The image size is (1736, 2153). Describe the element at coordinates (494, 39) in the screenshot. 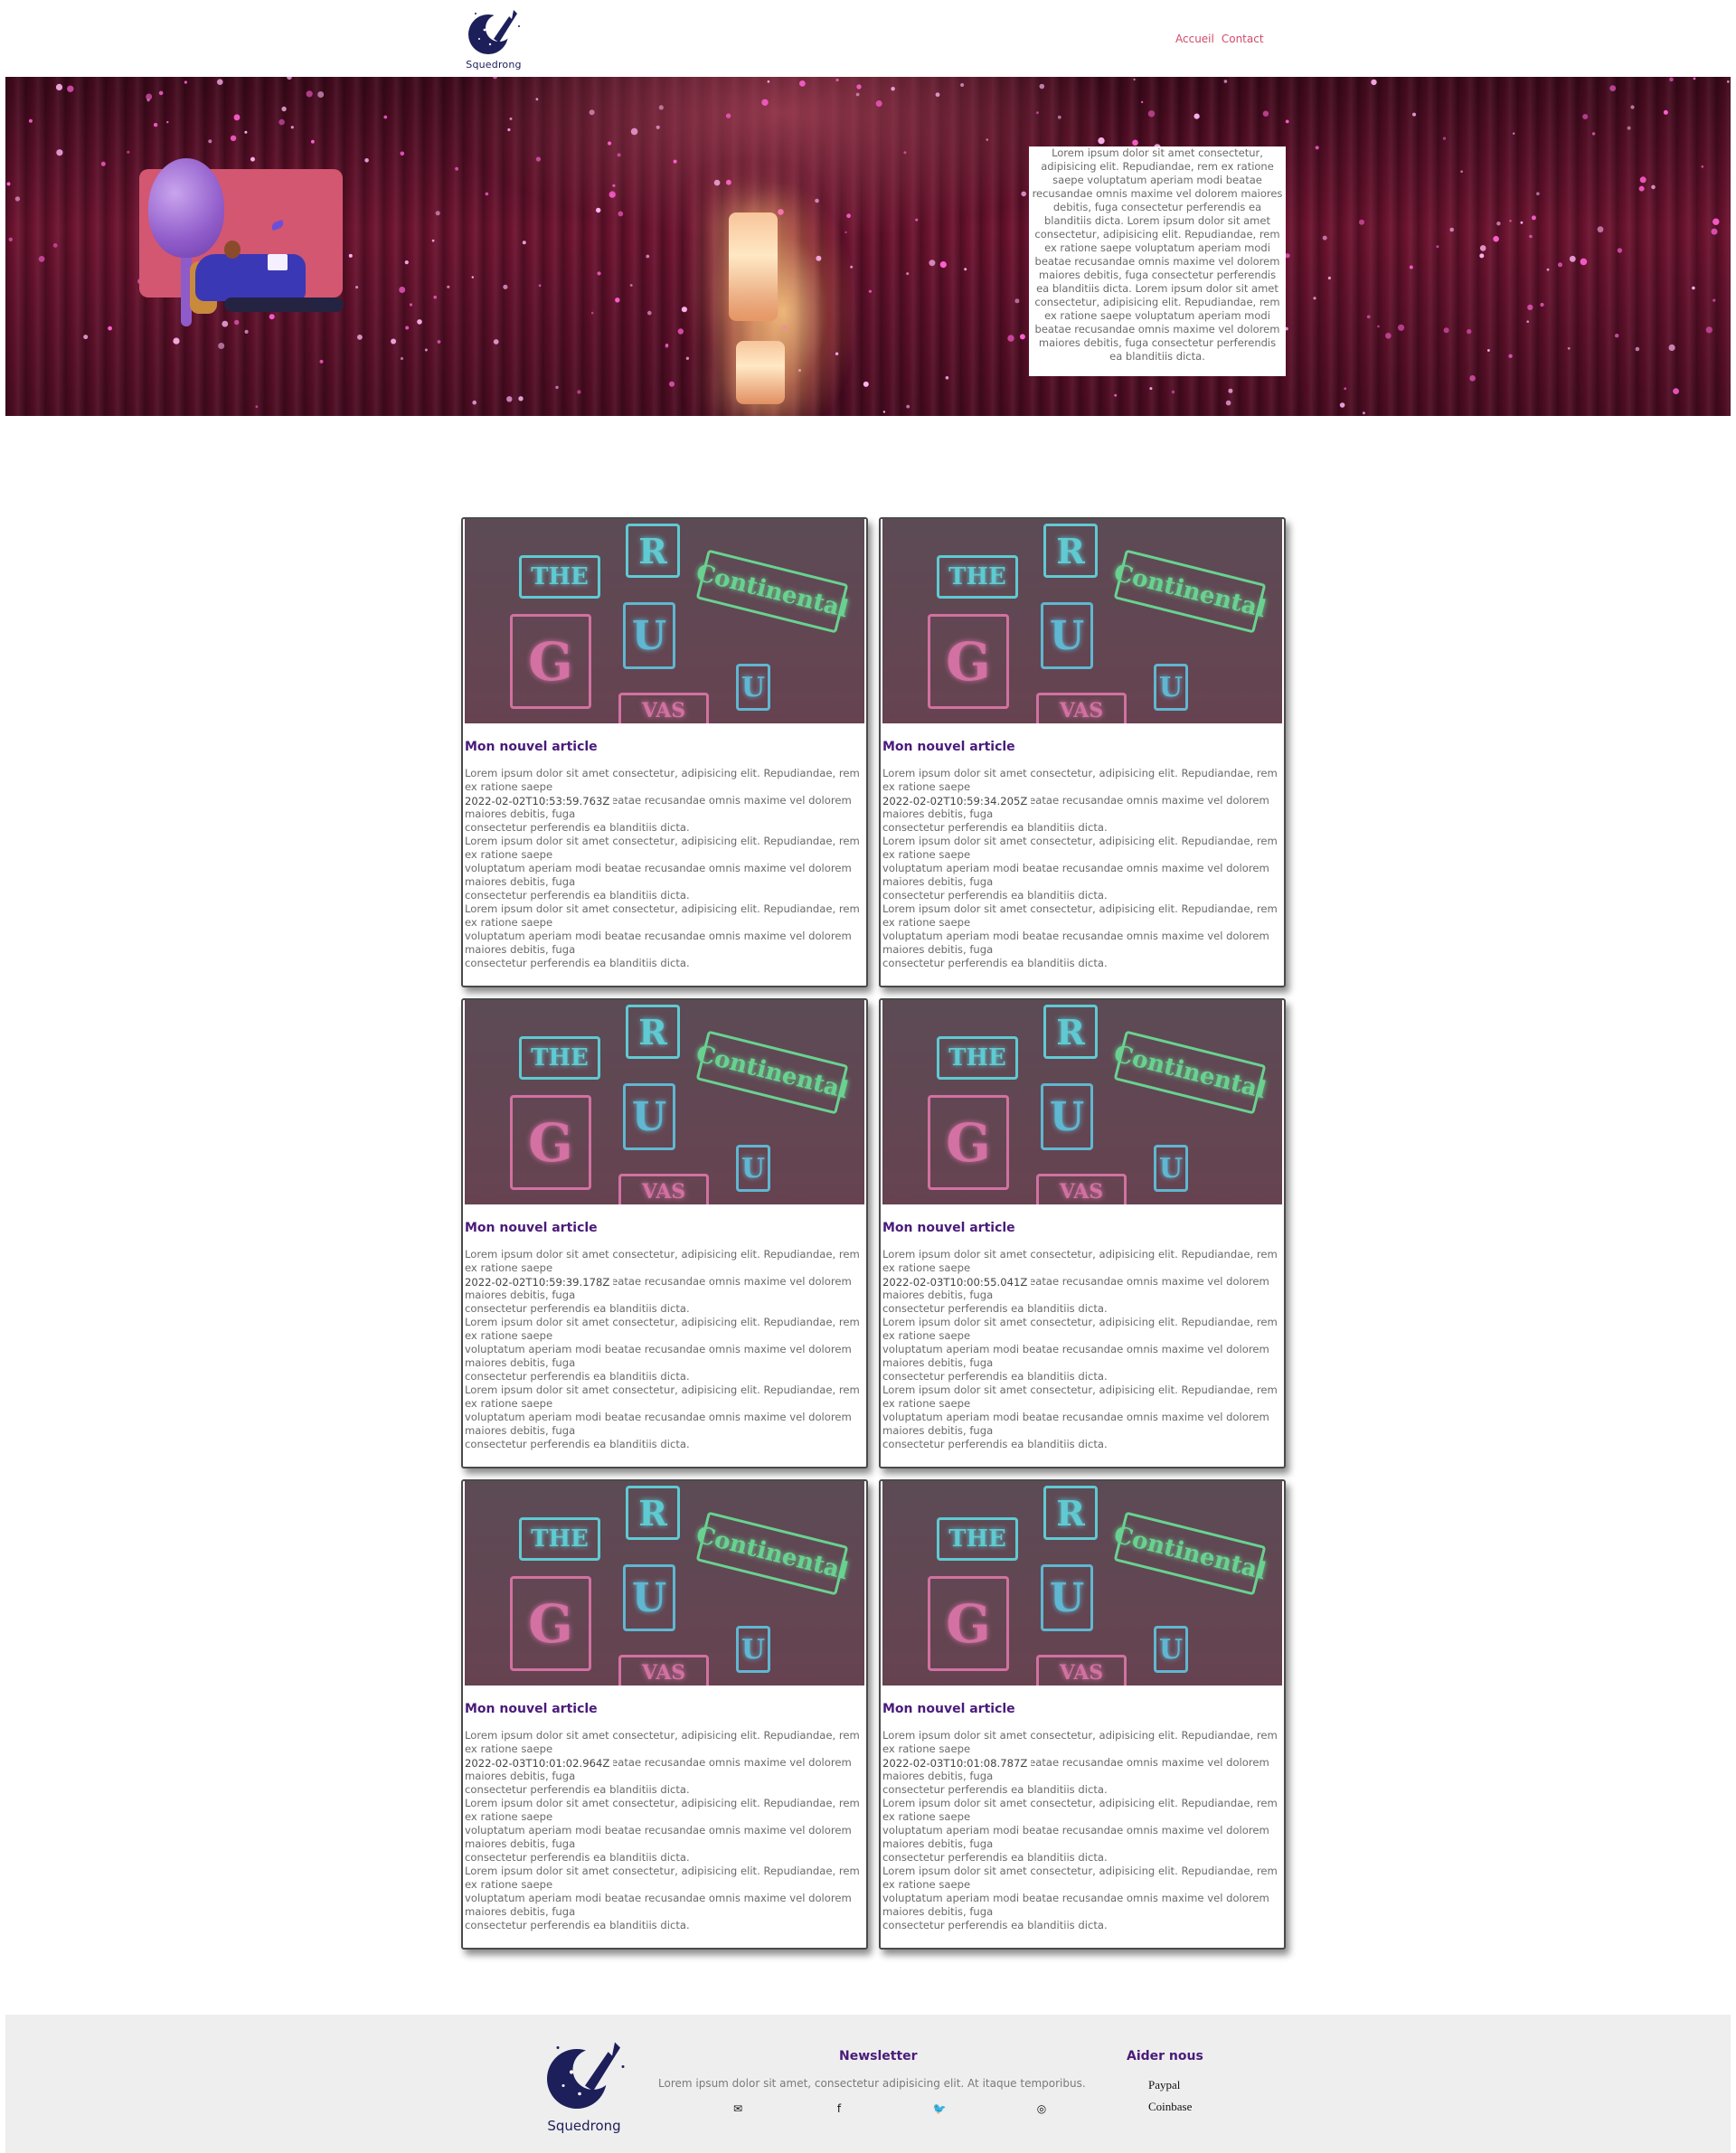

I see `site-logo: Squedrong` at that location.